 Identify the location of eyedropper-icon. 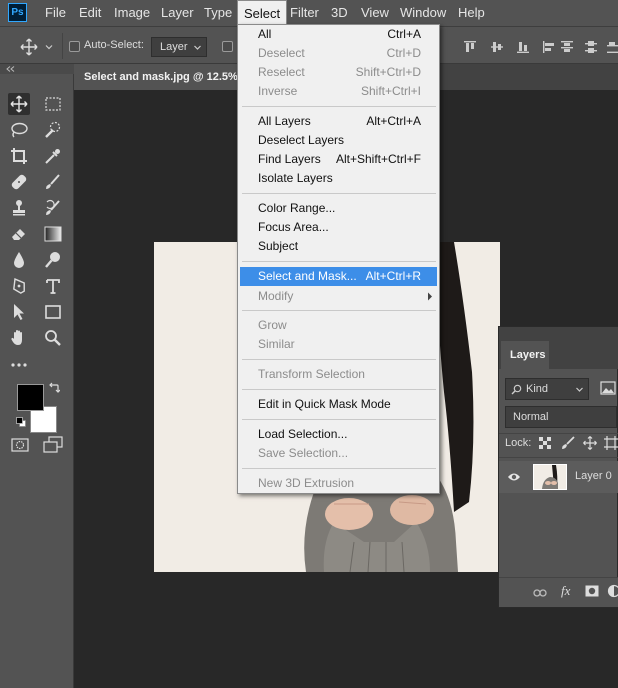
(52, 156).